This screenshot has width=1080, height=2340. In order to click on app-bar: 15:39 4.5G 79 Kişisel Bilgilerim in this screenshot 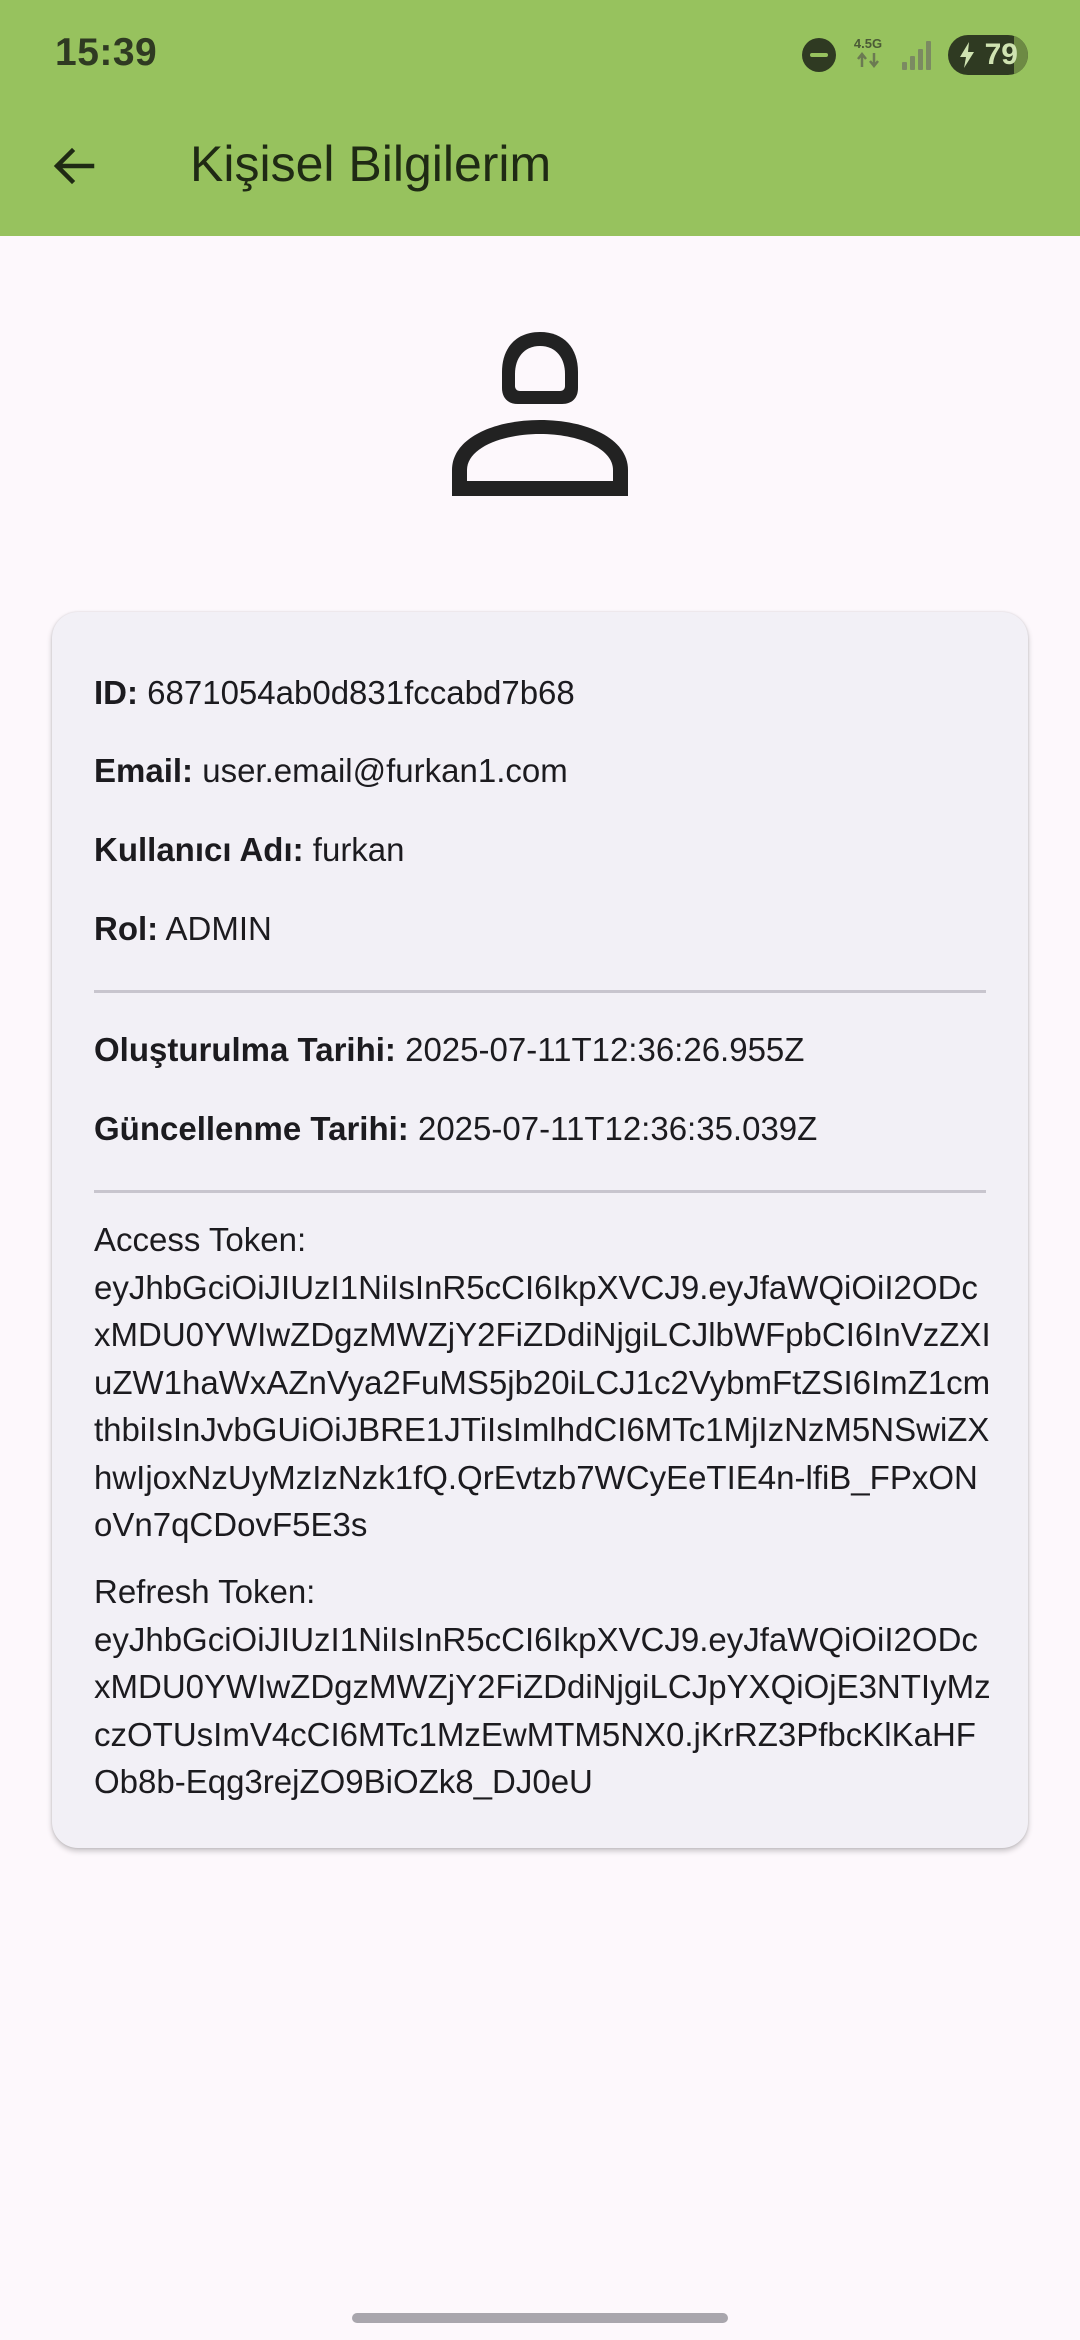, I will do `click(540, 118)`.